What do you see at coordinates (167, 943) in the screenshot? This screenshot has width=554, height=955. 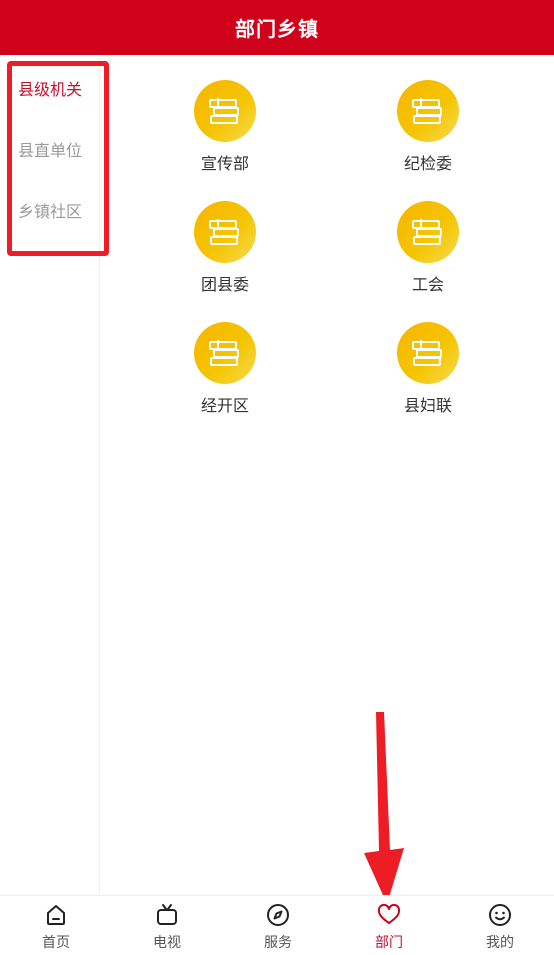 I see `tab-tv-label: 电视` at bounding box center [167, 943].